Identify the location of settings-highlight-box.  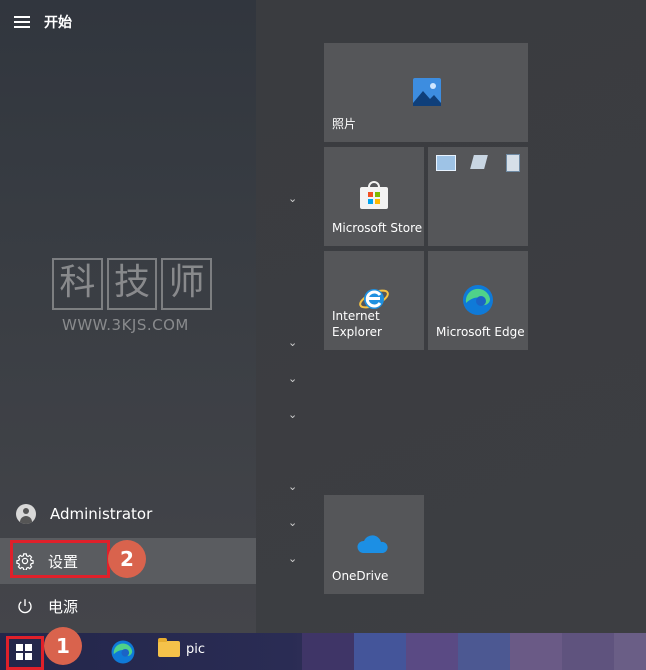
(60, 559).